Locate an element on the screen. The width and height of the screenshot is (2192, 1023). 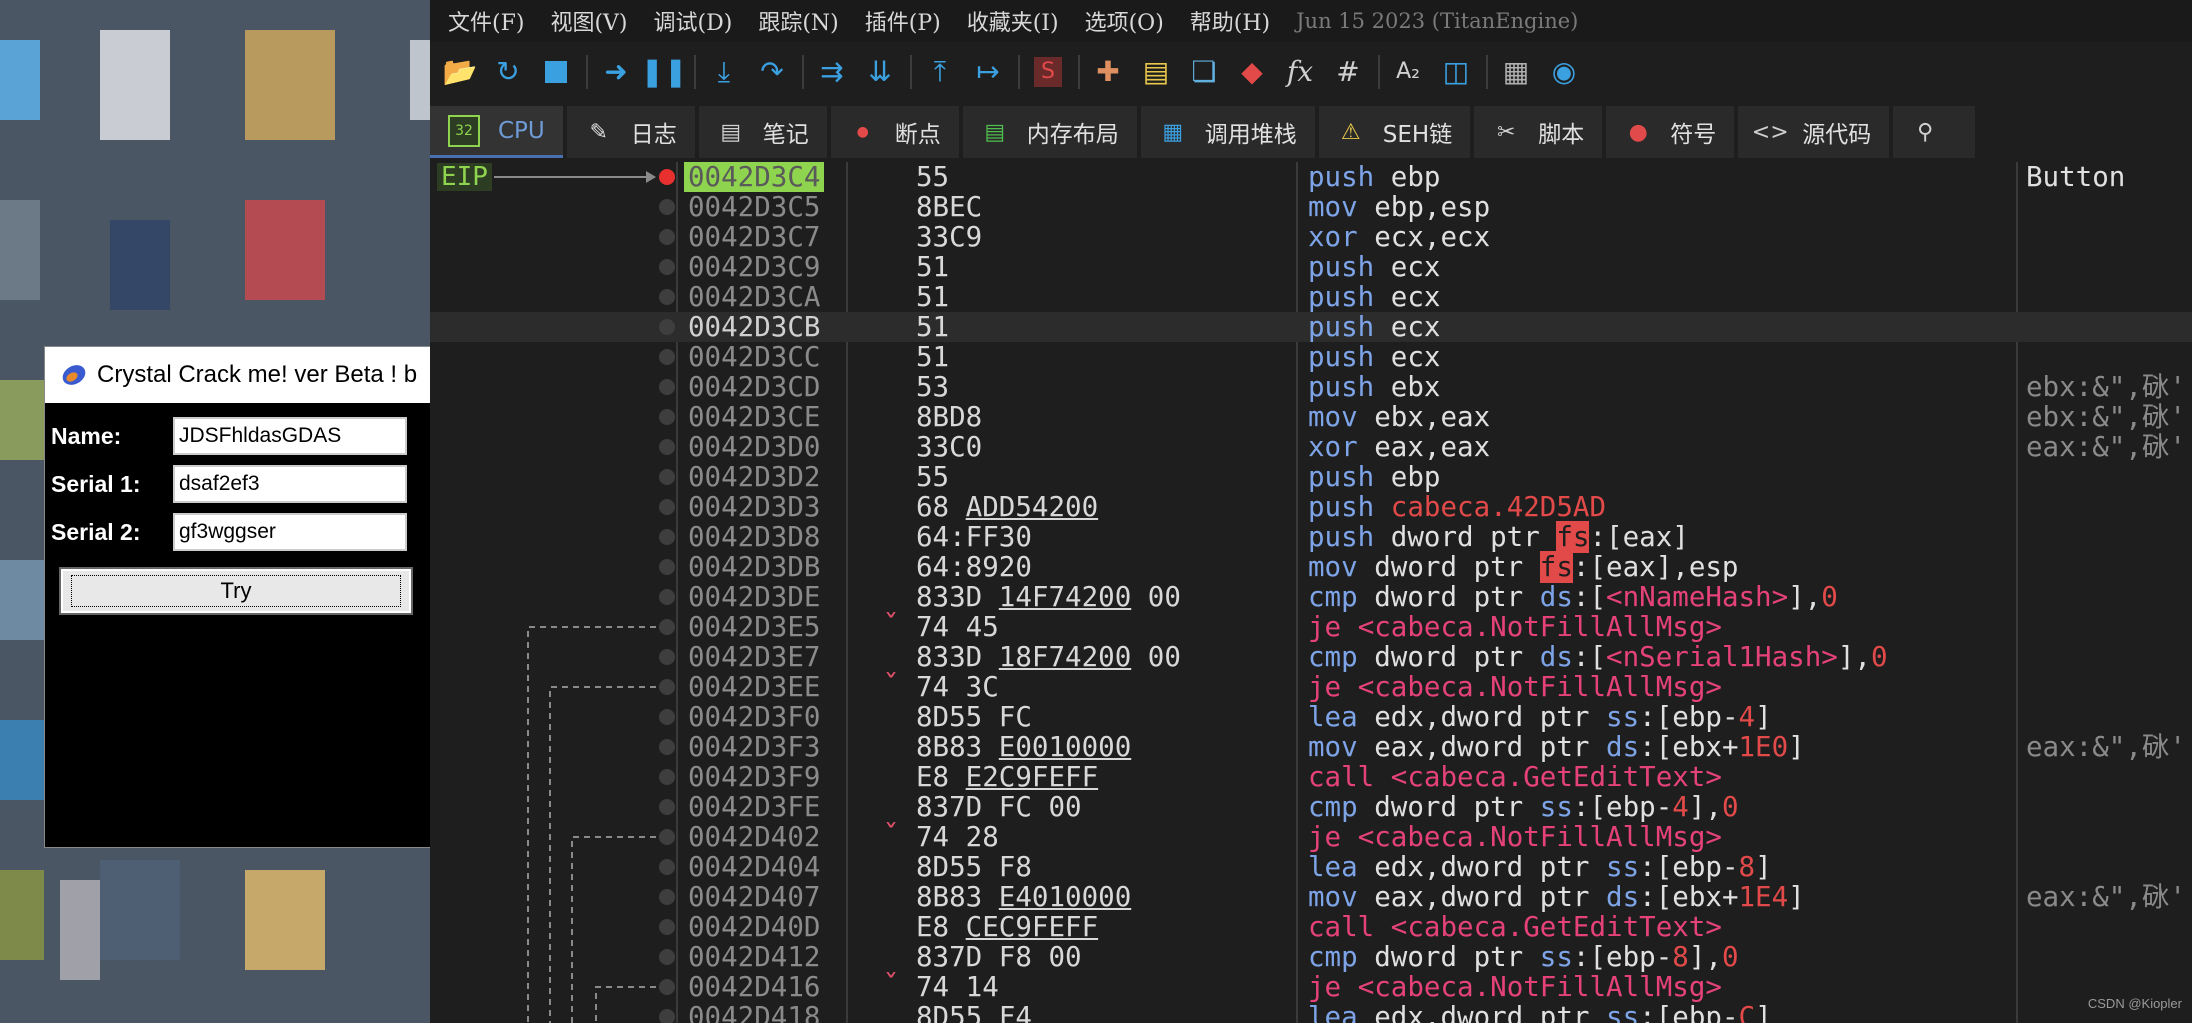
disasm-row: 0042D3E5 ˇ 74 45 je <cabeca.NotFillAllMsg> is located at coordinates (1311, 627).